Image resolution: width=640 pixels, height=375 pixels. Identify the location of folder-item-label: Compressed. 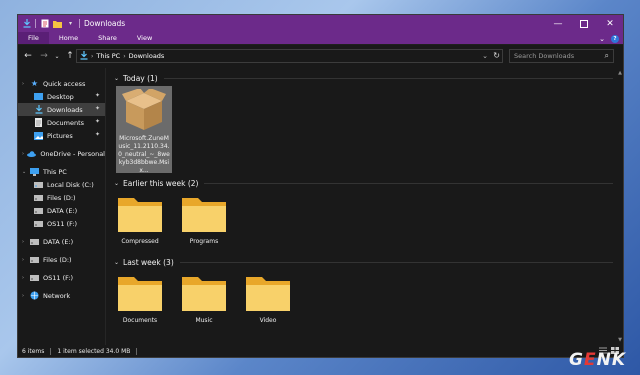
(140, 241).